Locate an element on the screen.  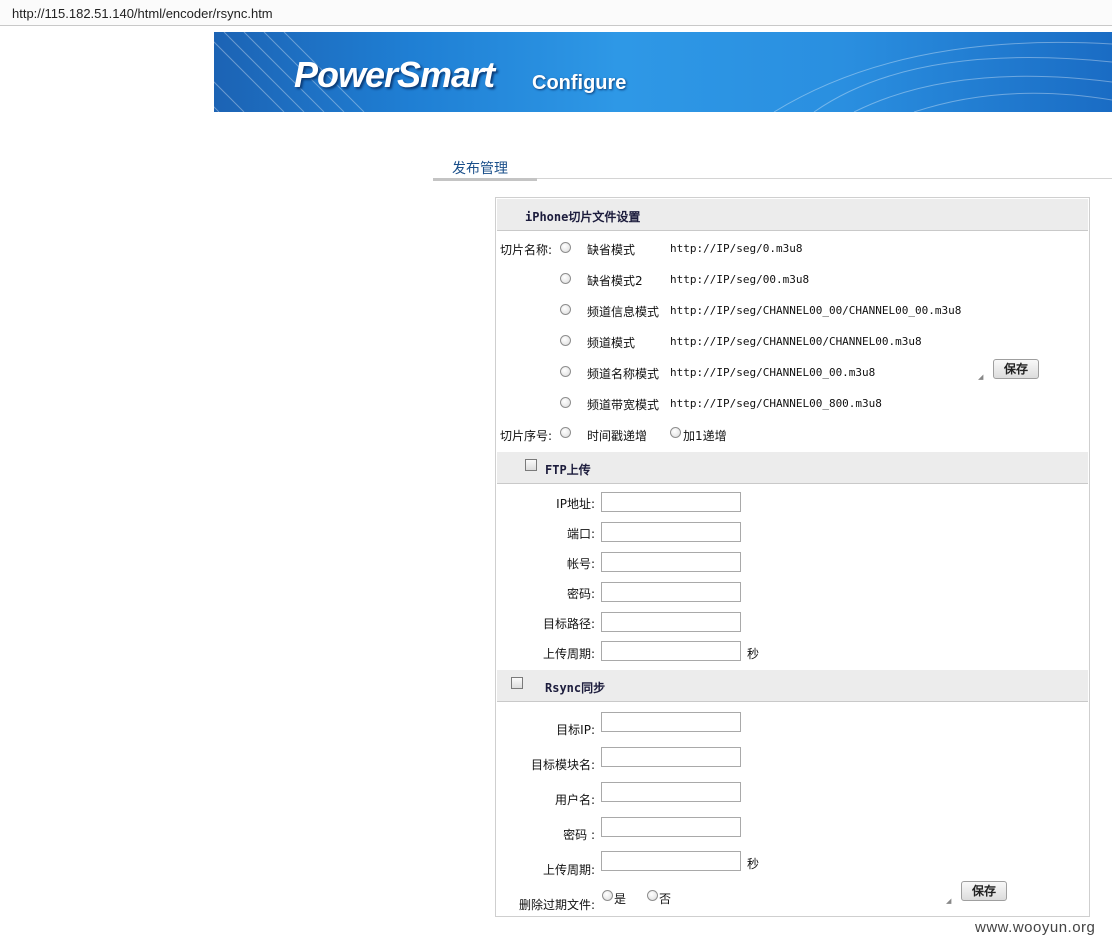
mode-name-channel-name: 频道名称模式 is located at coordinates (623, 374).